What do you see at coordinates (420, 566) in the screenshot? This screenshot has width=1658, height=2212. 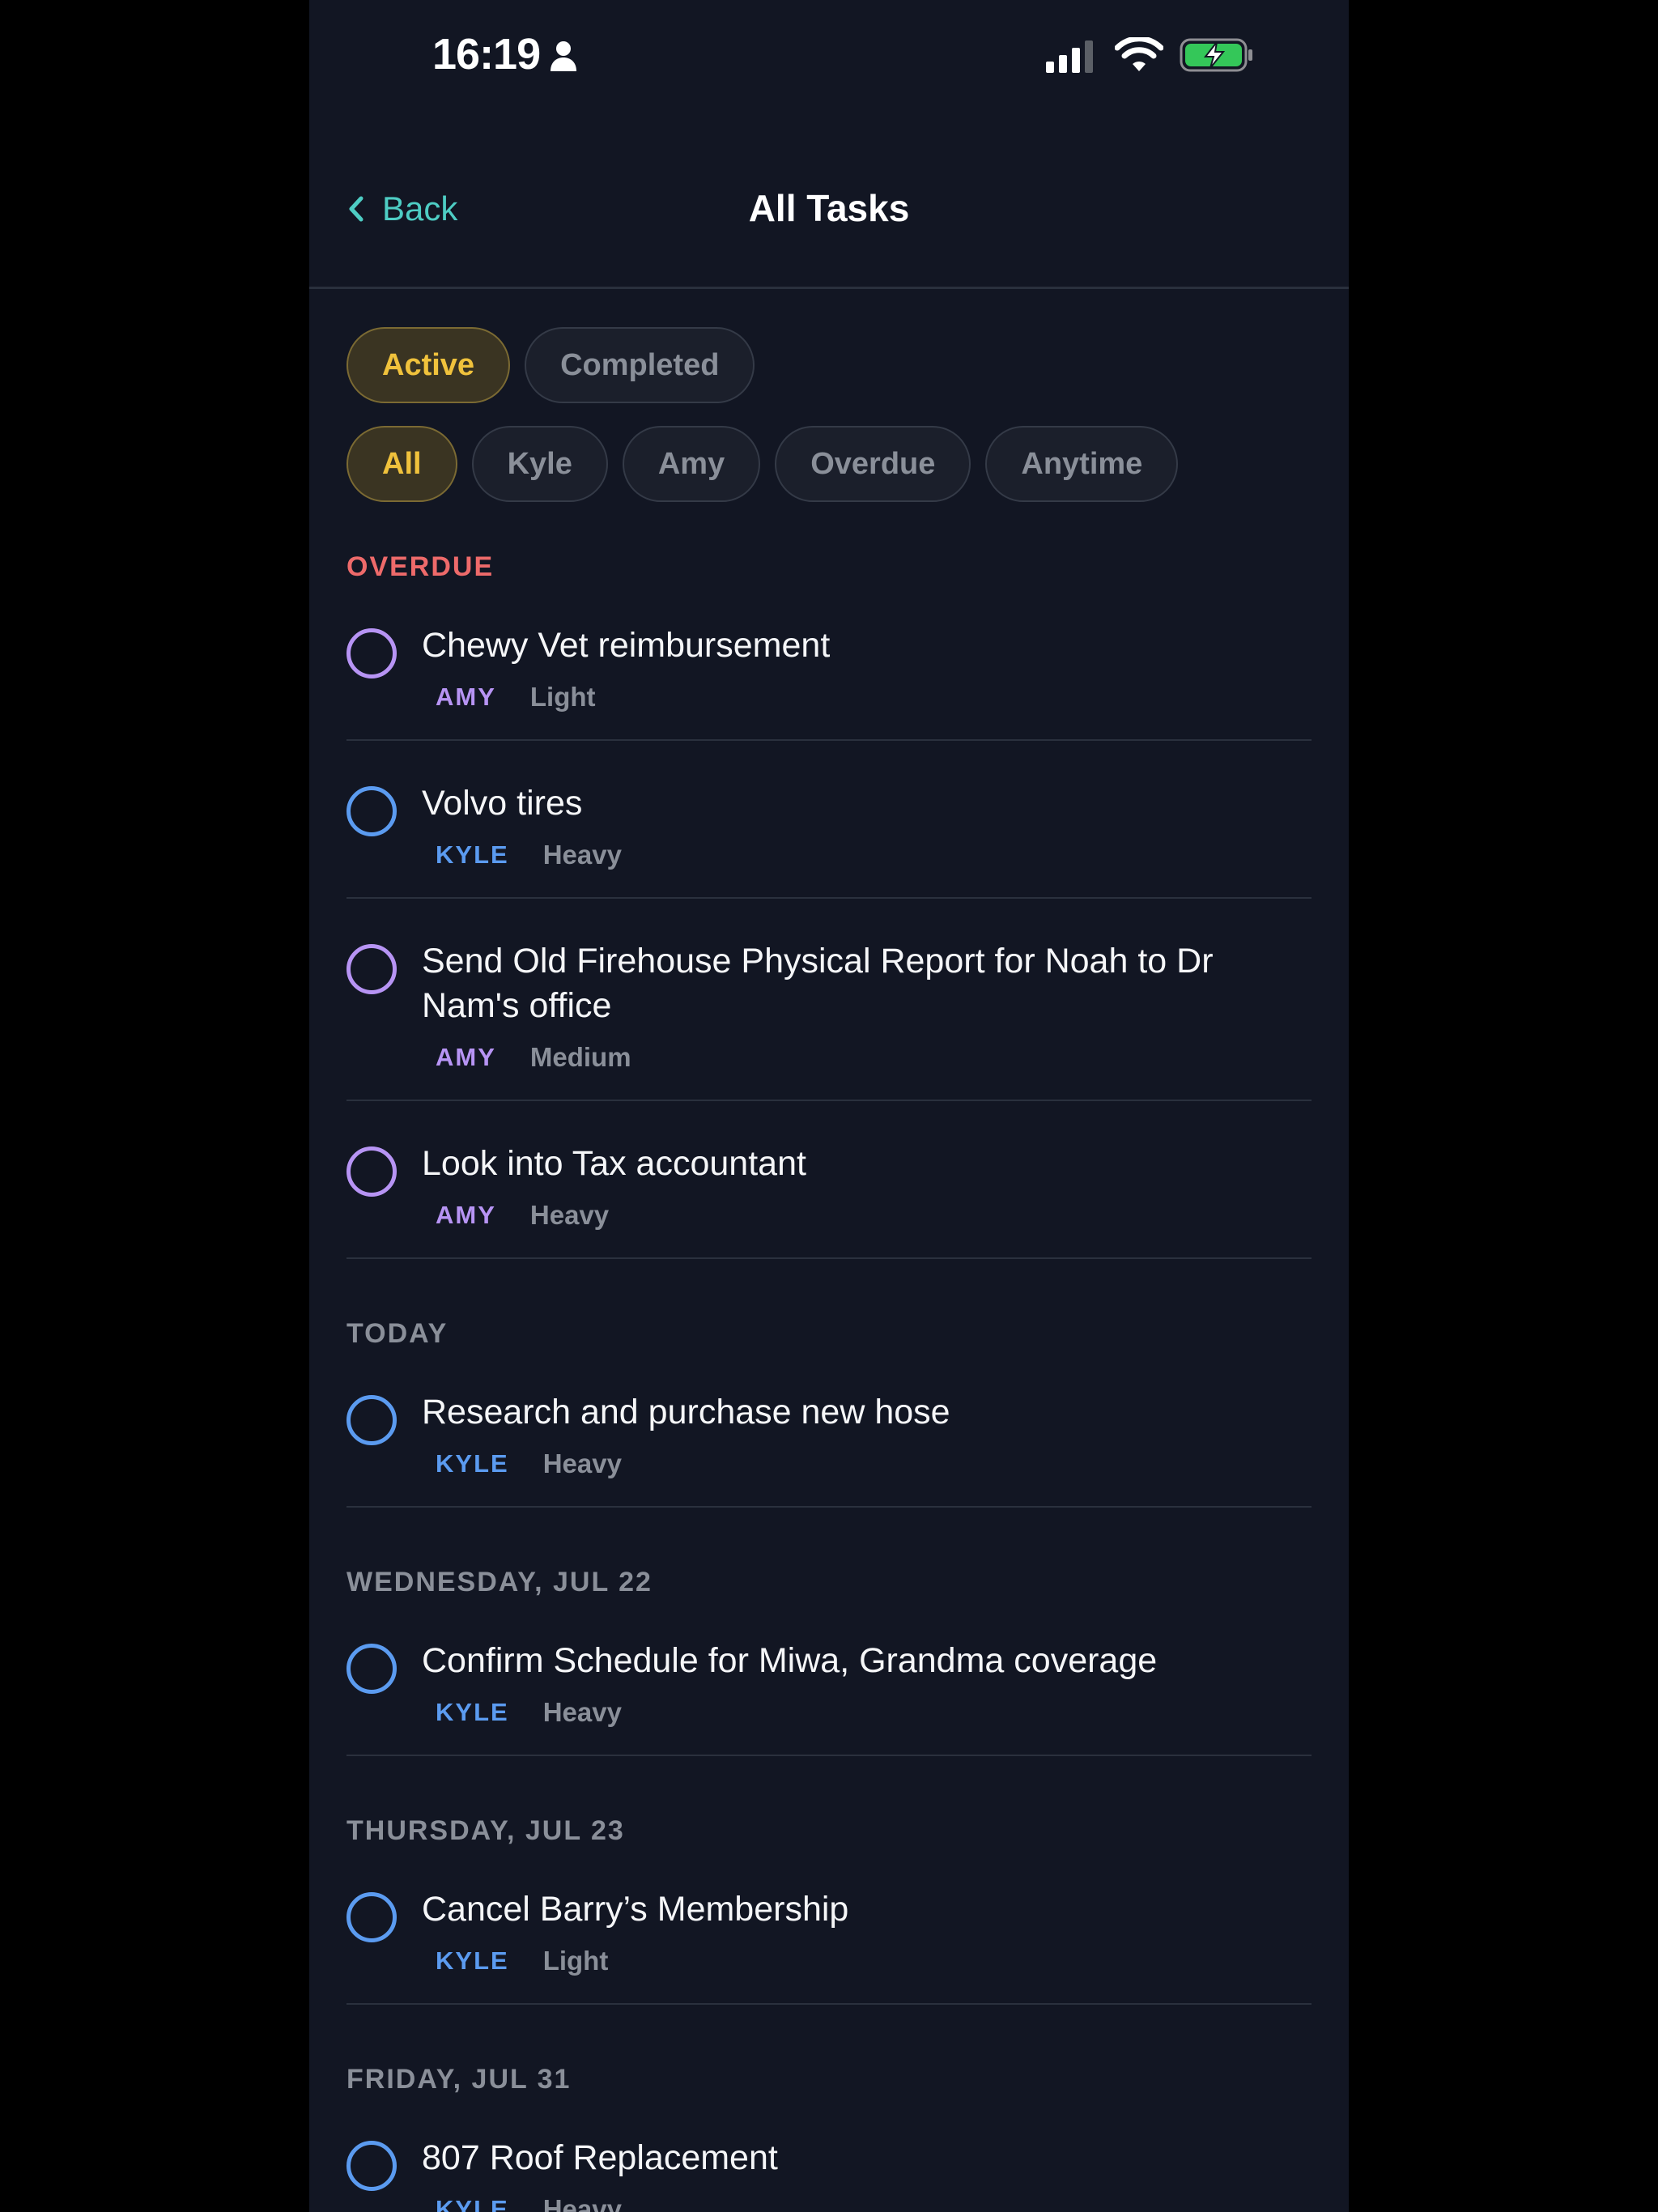 I see `section-header-overdue: OVERDUE` at bounding box center [420, 566].